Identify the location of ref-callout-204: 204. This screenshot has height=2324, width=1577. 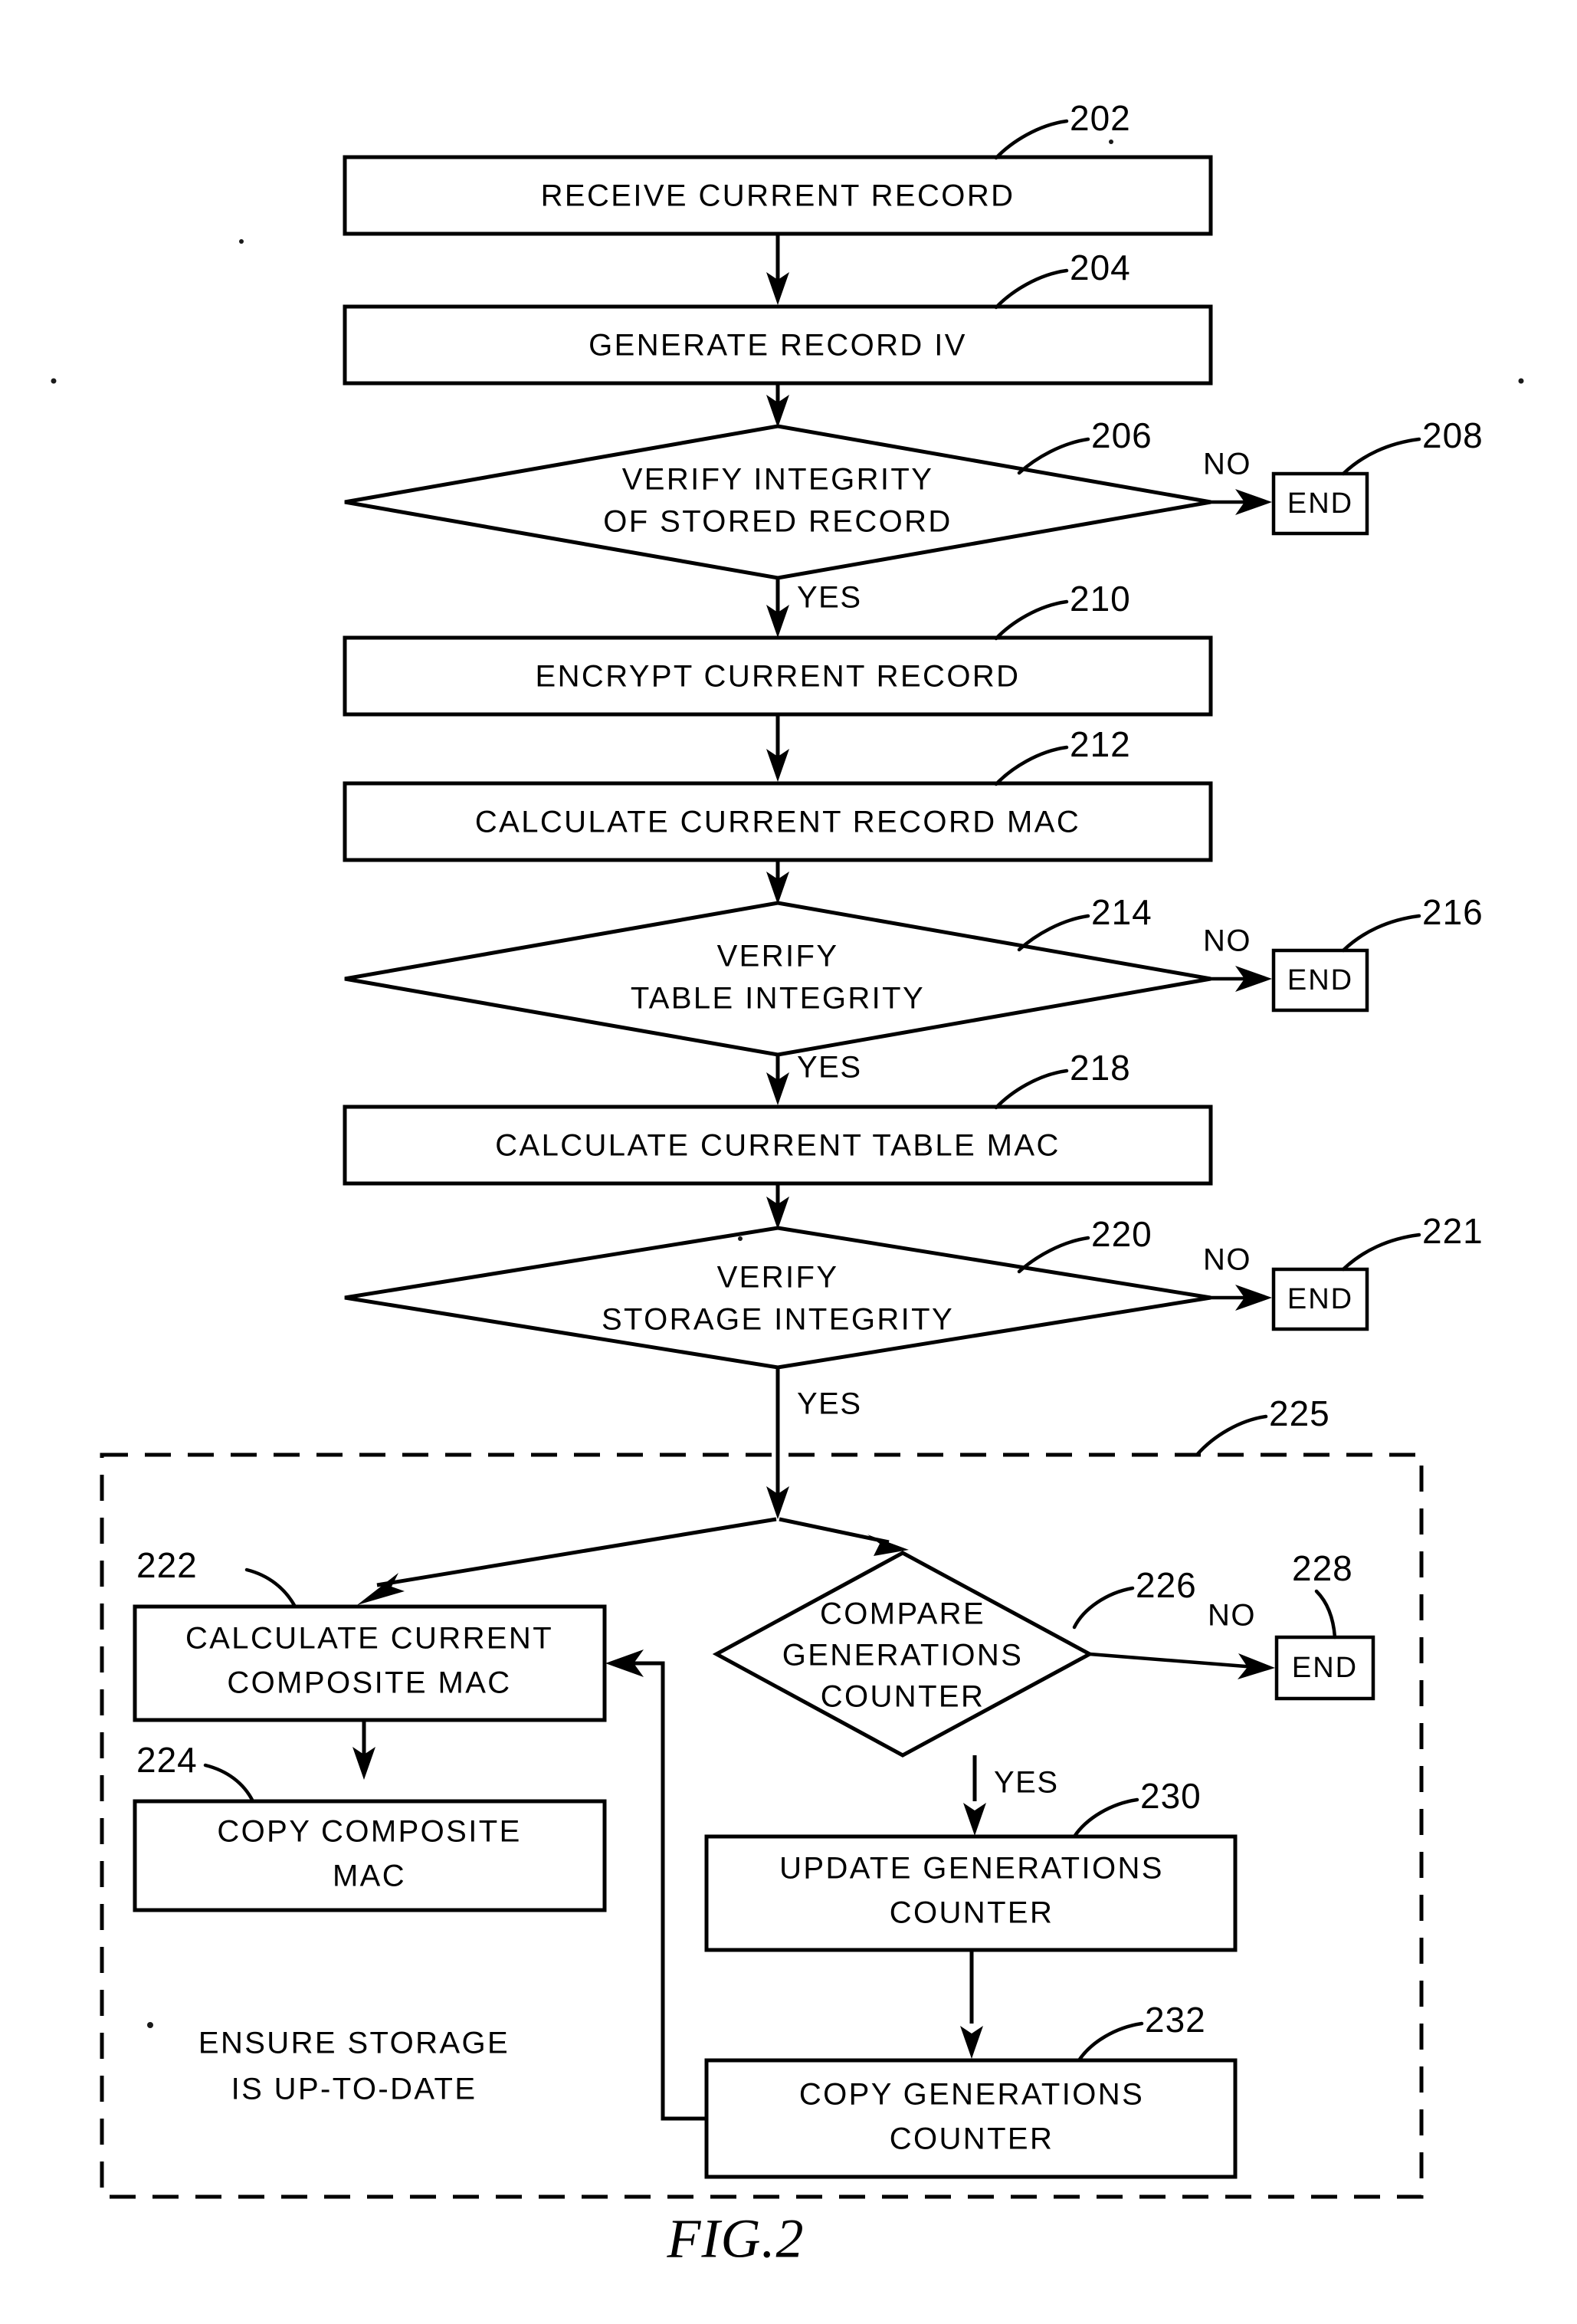
(1062, 279).